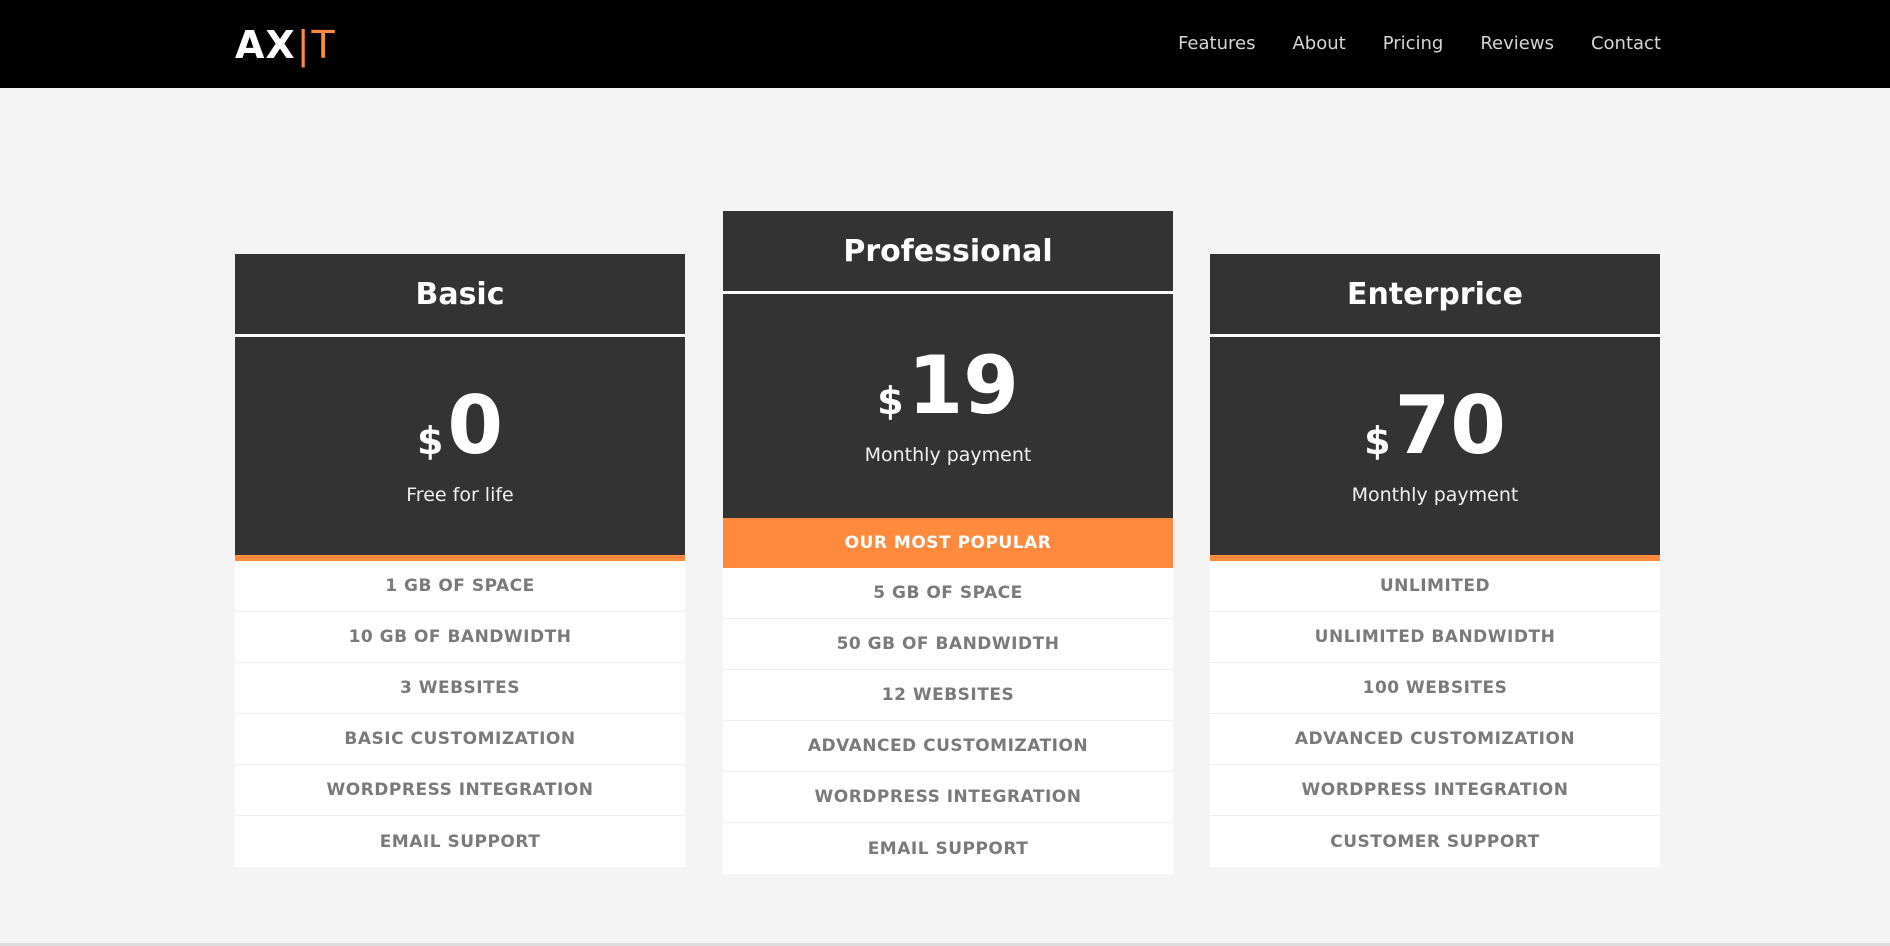 This screenshot has width=1890, height=946. I want to click on feature-item: UNLIMITED BANDWIDTH, so click(1435, 637).